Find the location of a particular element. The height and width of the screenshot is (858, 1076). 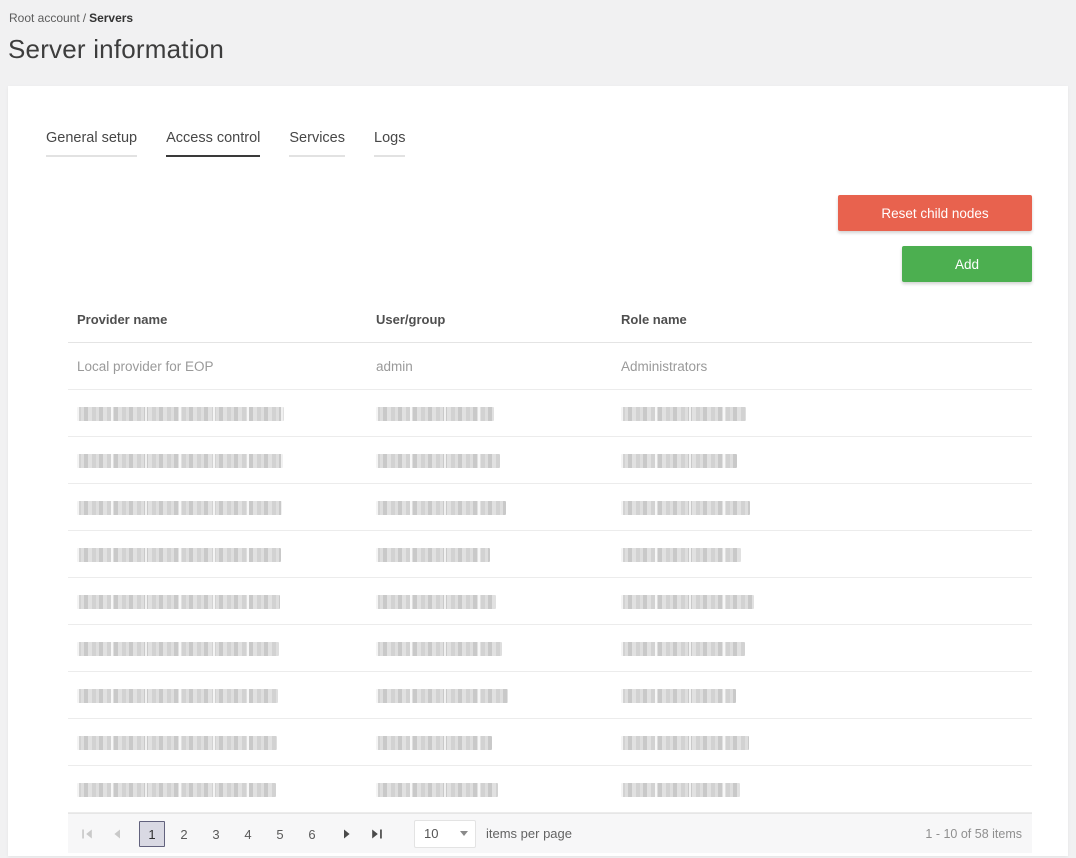

table-cell: admin is located at coordinates (489, 366).